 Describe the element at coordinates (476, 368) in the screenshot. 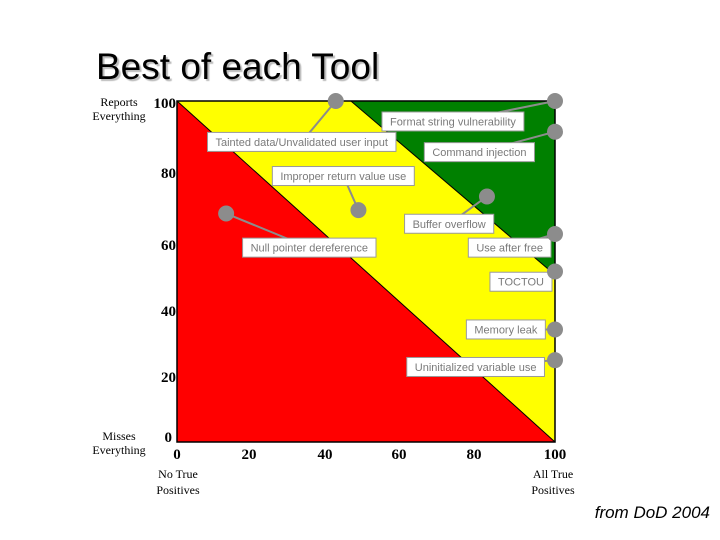

I see `callout-label: Uninitialized variable use` at that location.